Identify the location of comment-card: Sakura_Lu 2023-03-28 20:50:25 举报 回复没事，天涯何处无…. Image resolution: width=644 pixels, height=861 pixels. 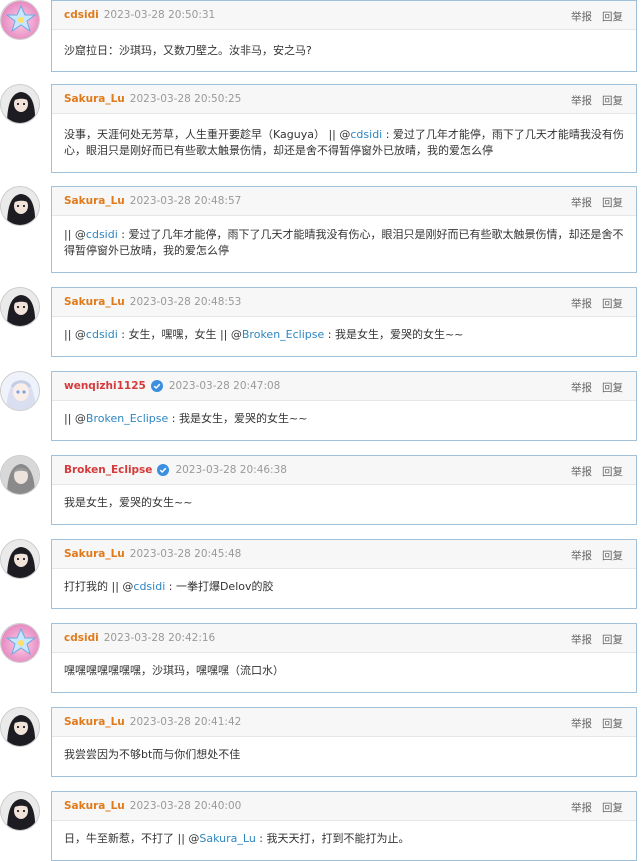
(344, 128).